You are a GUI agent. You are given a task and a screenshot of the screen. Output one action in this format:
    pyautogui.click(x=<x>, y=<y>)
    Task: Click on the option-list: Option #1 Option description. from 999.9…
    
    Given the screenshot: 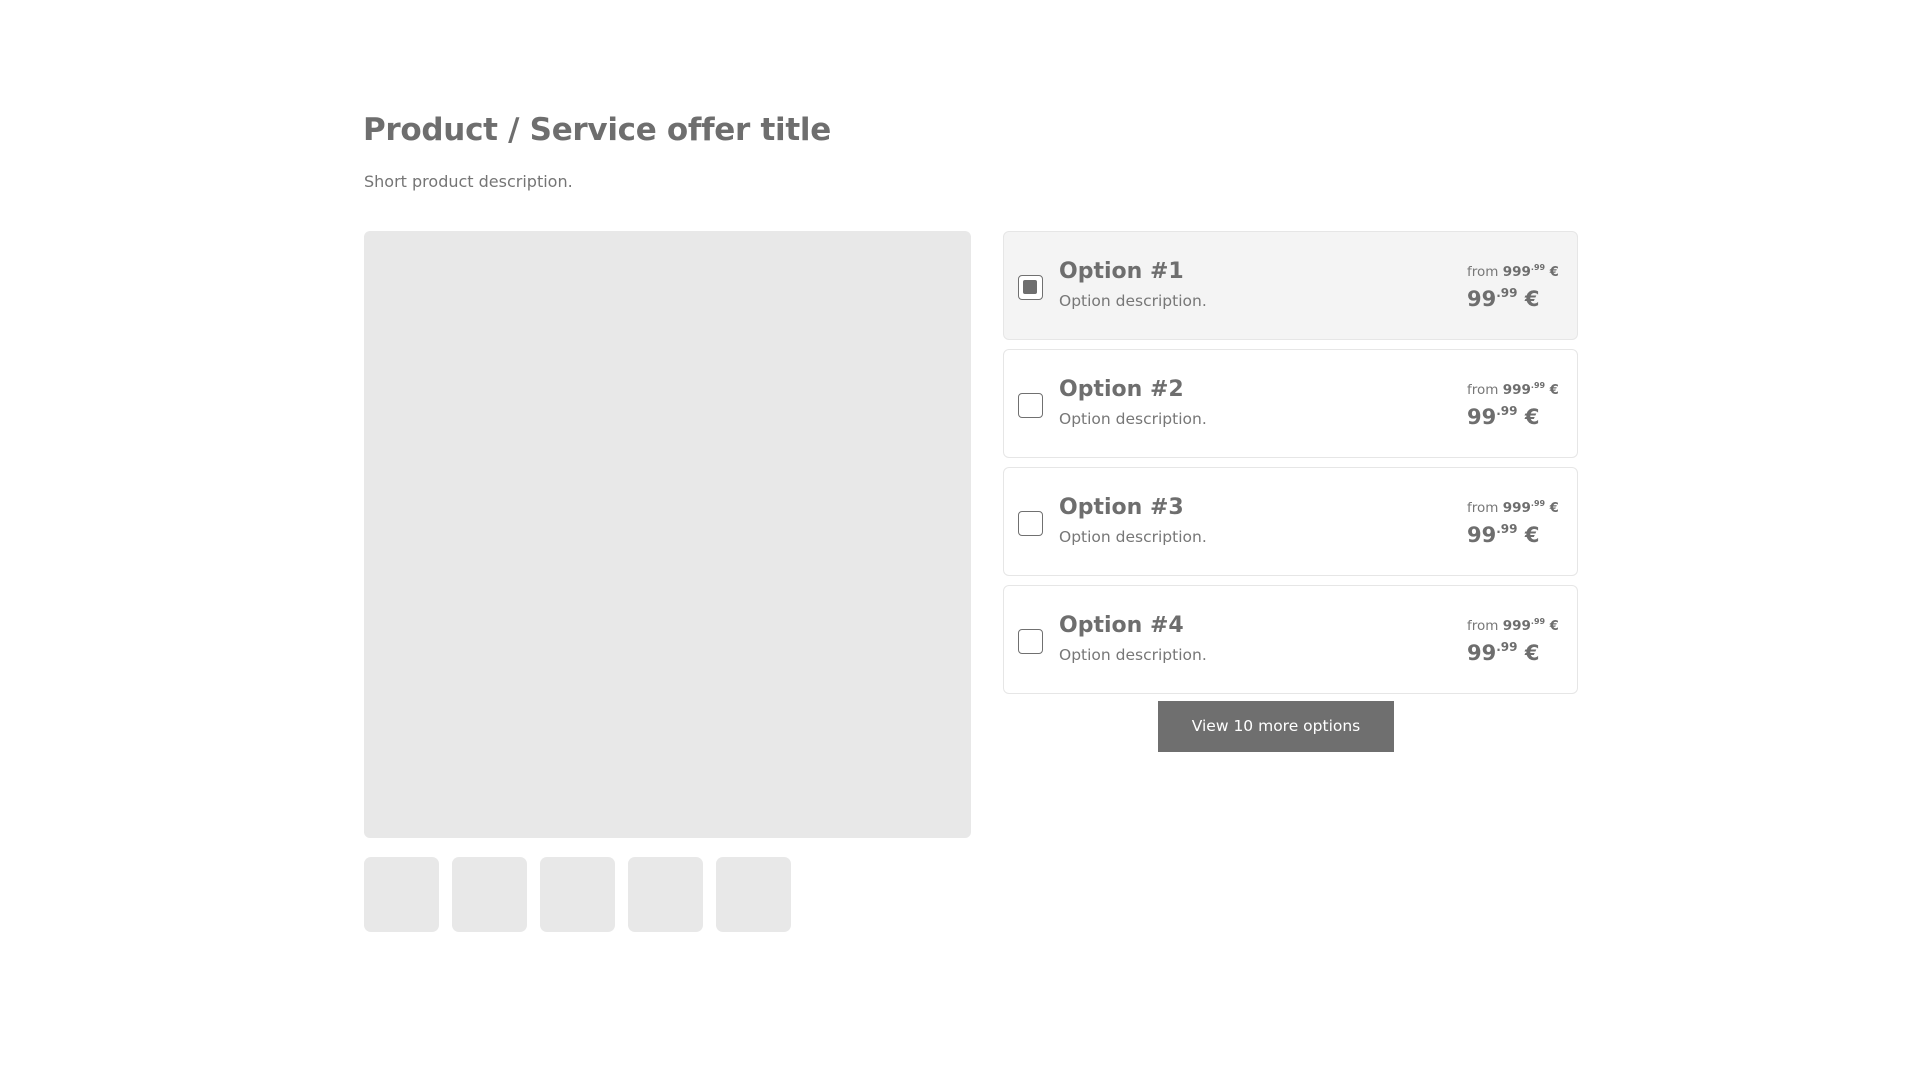 What is the action you would take?
    pyautogui.click(x=1290, y=467)
    